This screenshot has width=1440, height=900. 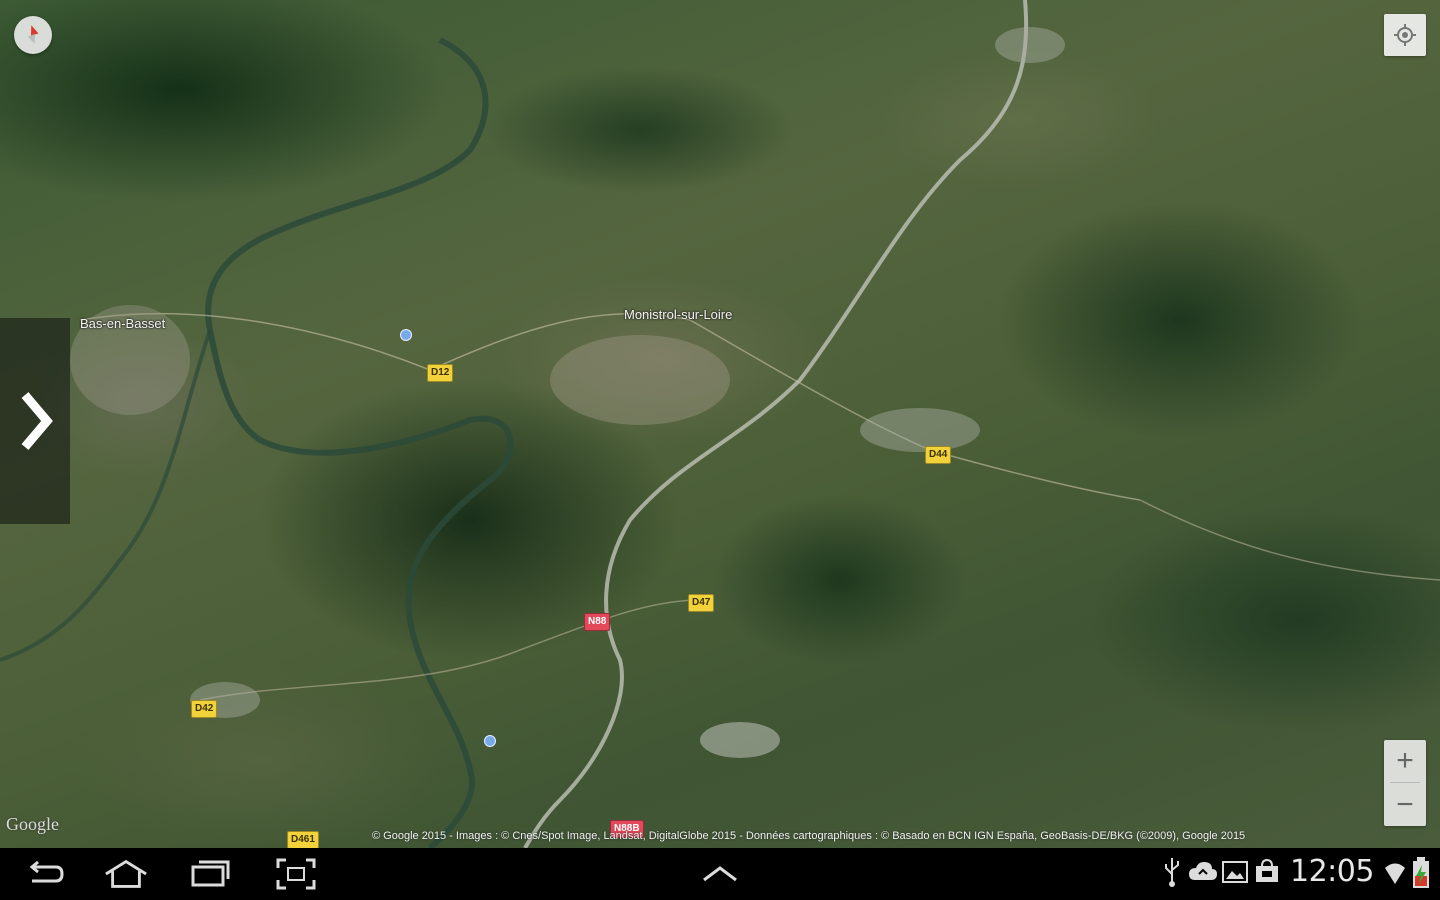 I want to click on show-more-button, so click(x=720, y=874).